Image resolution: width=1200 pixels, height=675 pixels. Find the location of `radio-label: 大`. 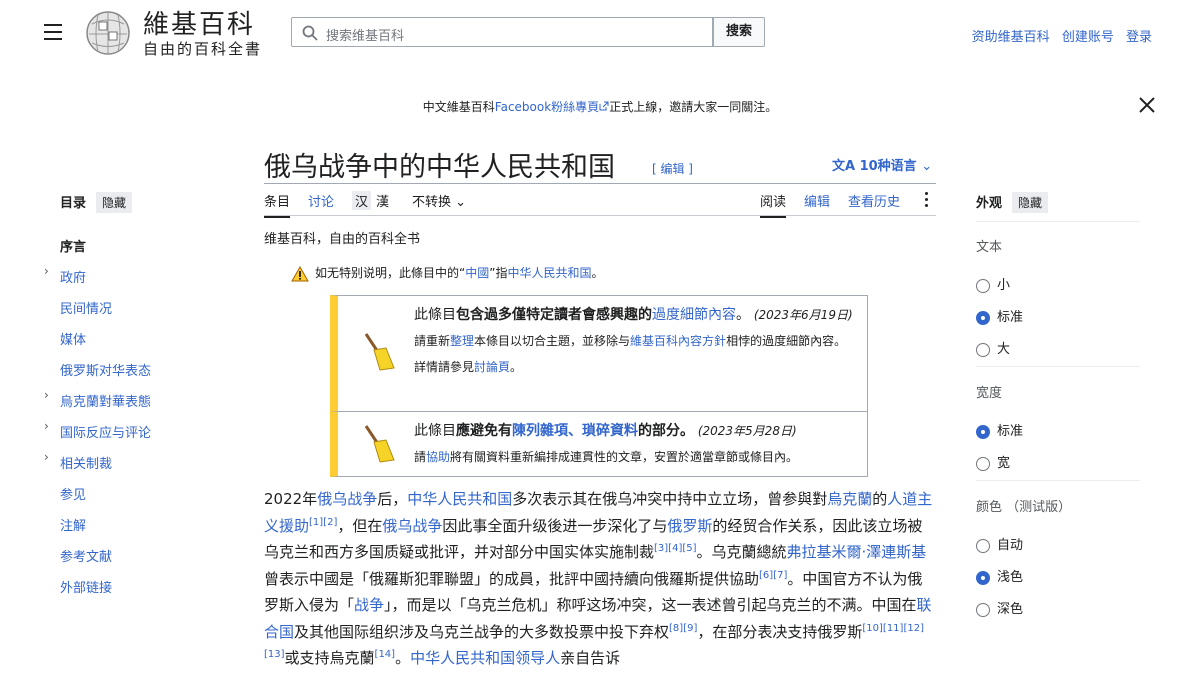

radio-label: 大 is located at coordinates (1004, 349).